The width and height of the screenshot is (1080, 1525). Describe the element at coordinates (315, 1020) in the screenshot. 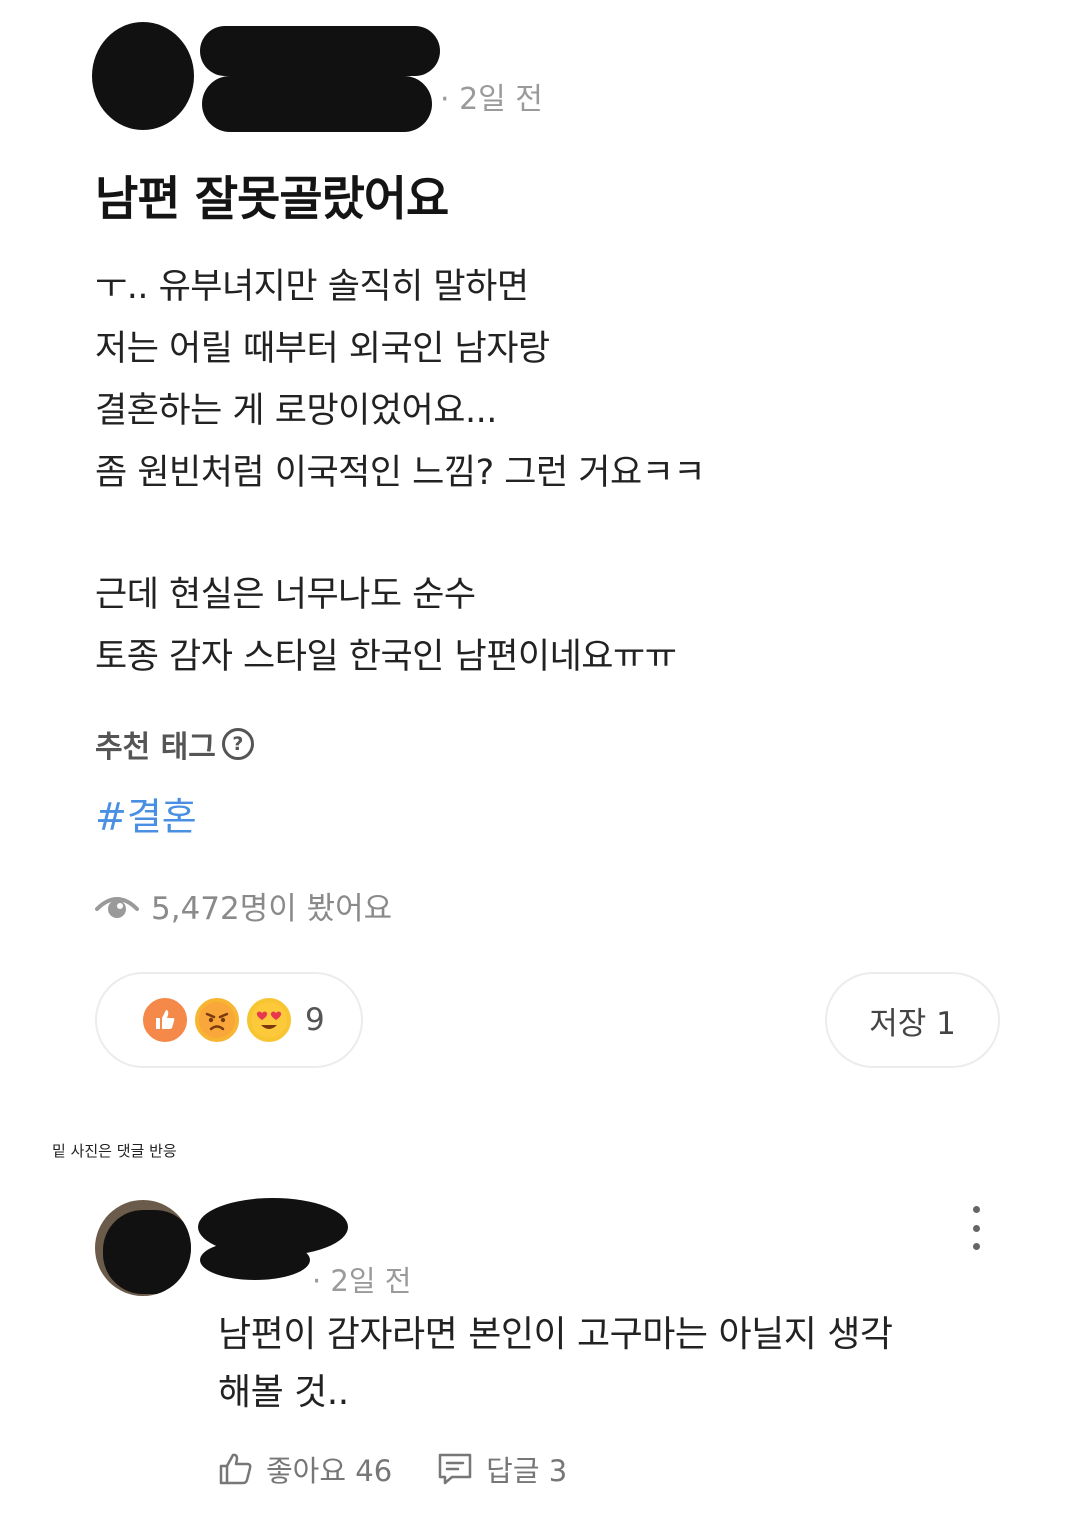

I see `reaction-count: 9` at that location.